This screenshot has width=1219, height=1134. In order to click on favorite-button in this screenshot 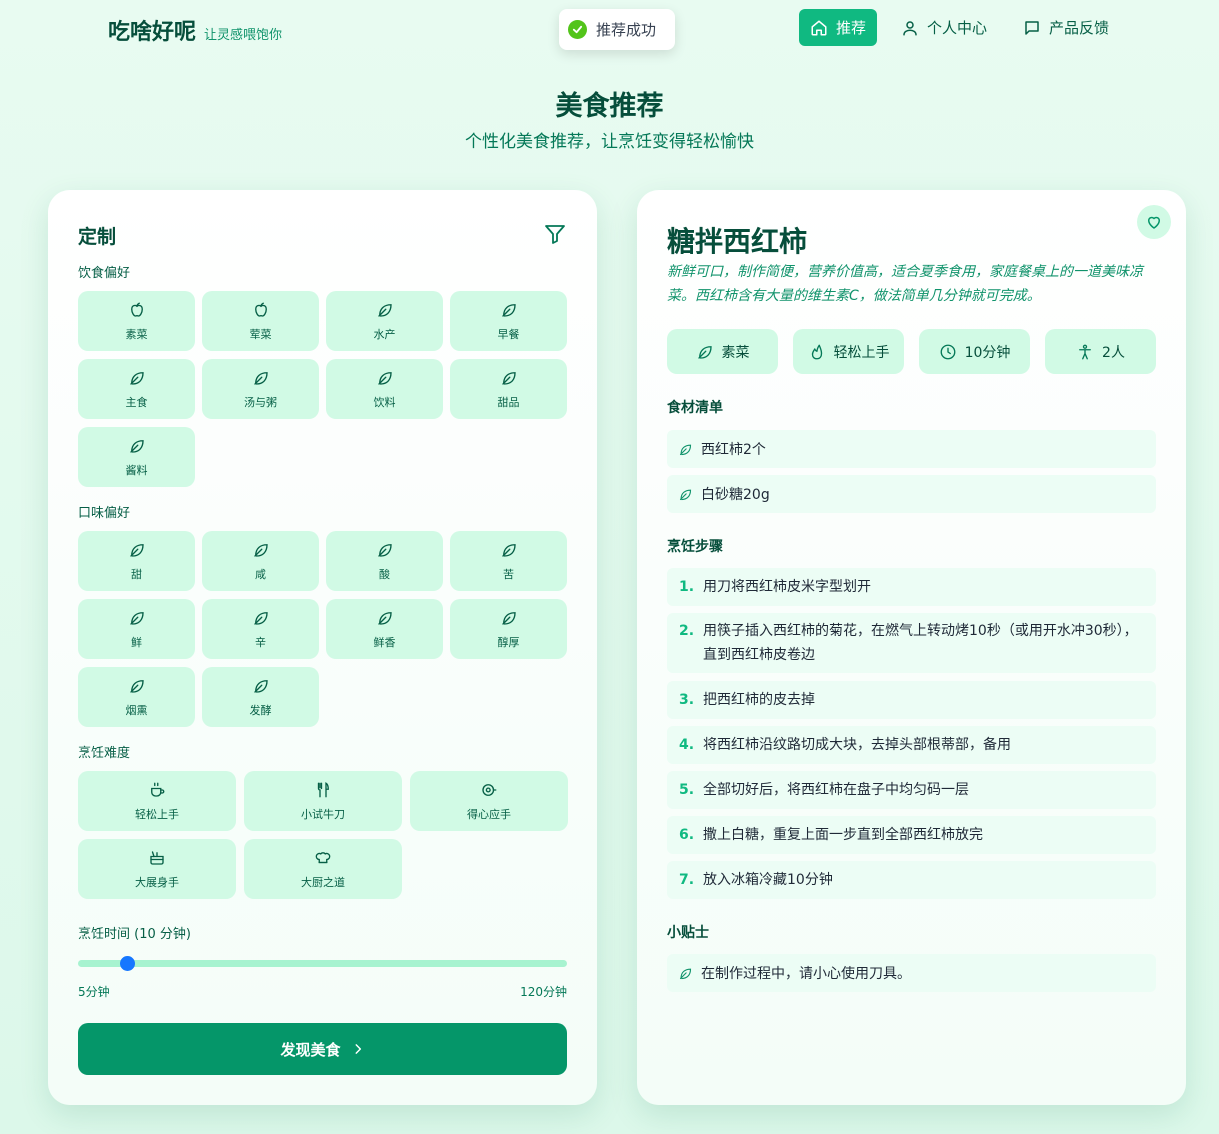, I will do `click(1154, 222)`.